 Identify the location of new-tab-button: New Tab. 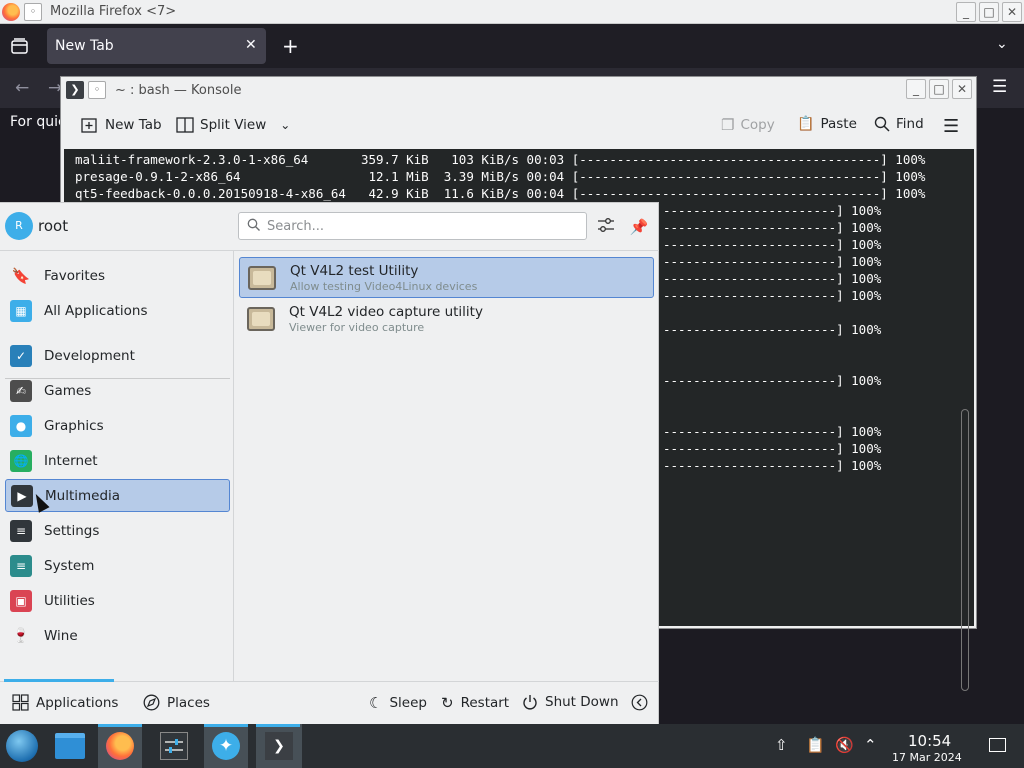
(121, 125).